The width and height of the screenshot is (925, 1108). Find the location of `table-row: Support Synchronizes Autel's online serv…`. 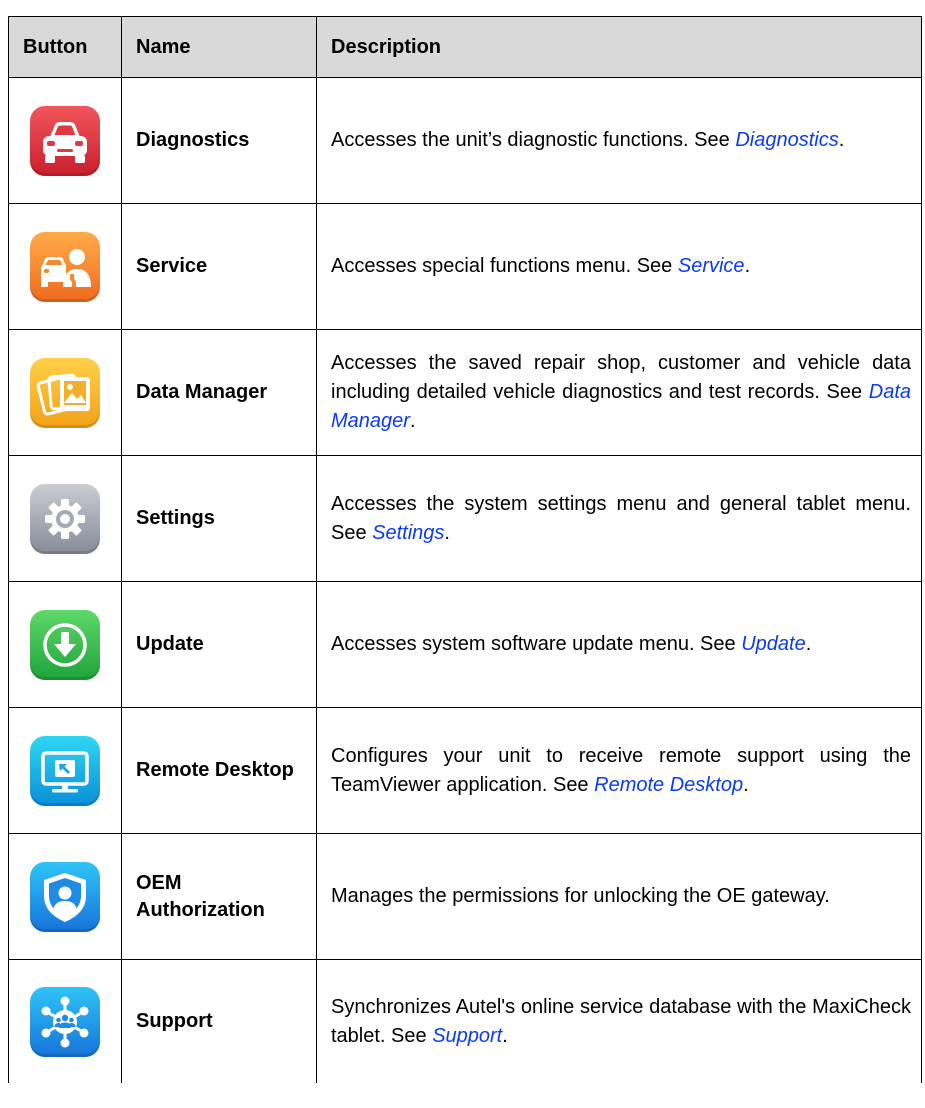

table-row: Support Synchronizes Autel's online serv… is located at coordinates (465, 1021).